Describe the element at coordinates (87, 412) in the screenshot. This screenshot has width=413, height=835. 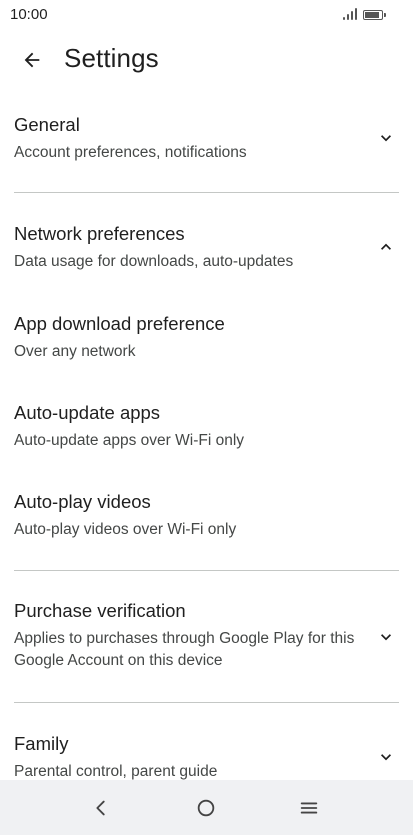
I see `setting-title: Auto-update apps` at that location.